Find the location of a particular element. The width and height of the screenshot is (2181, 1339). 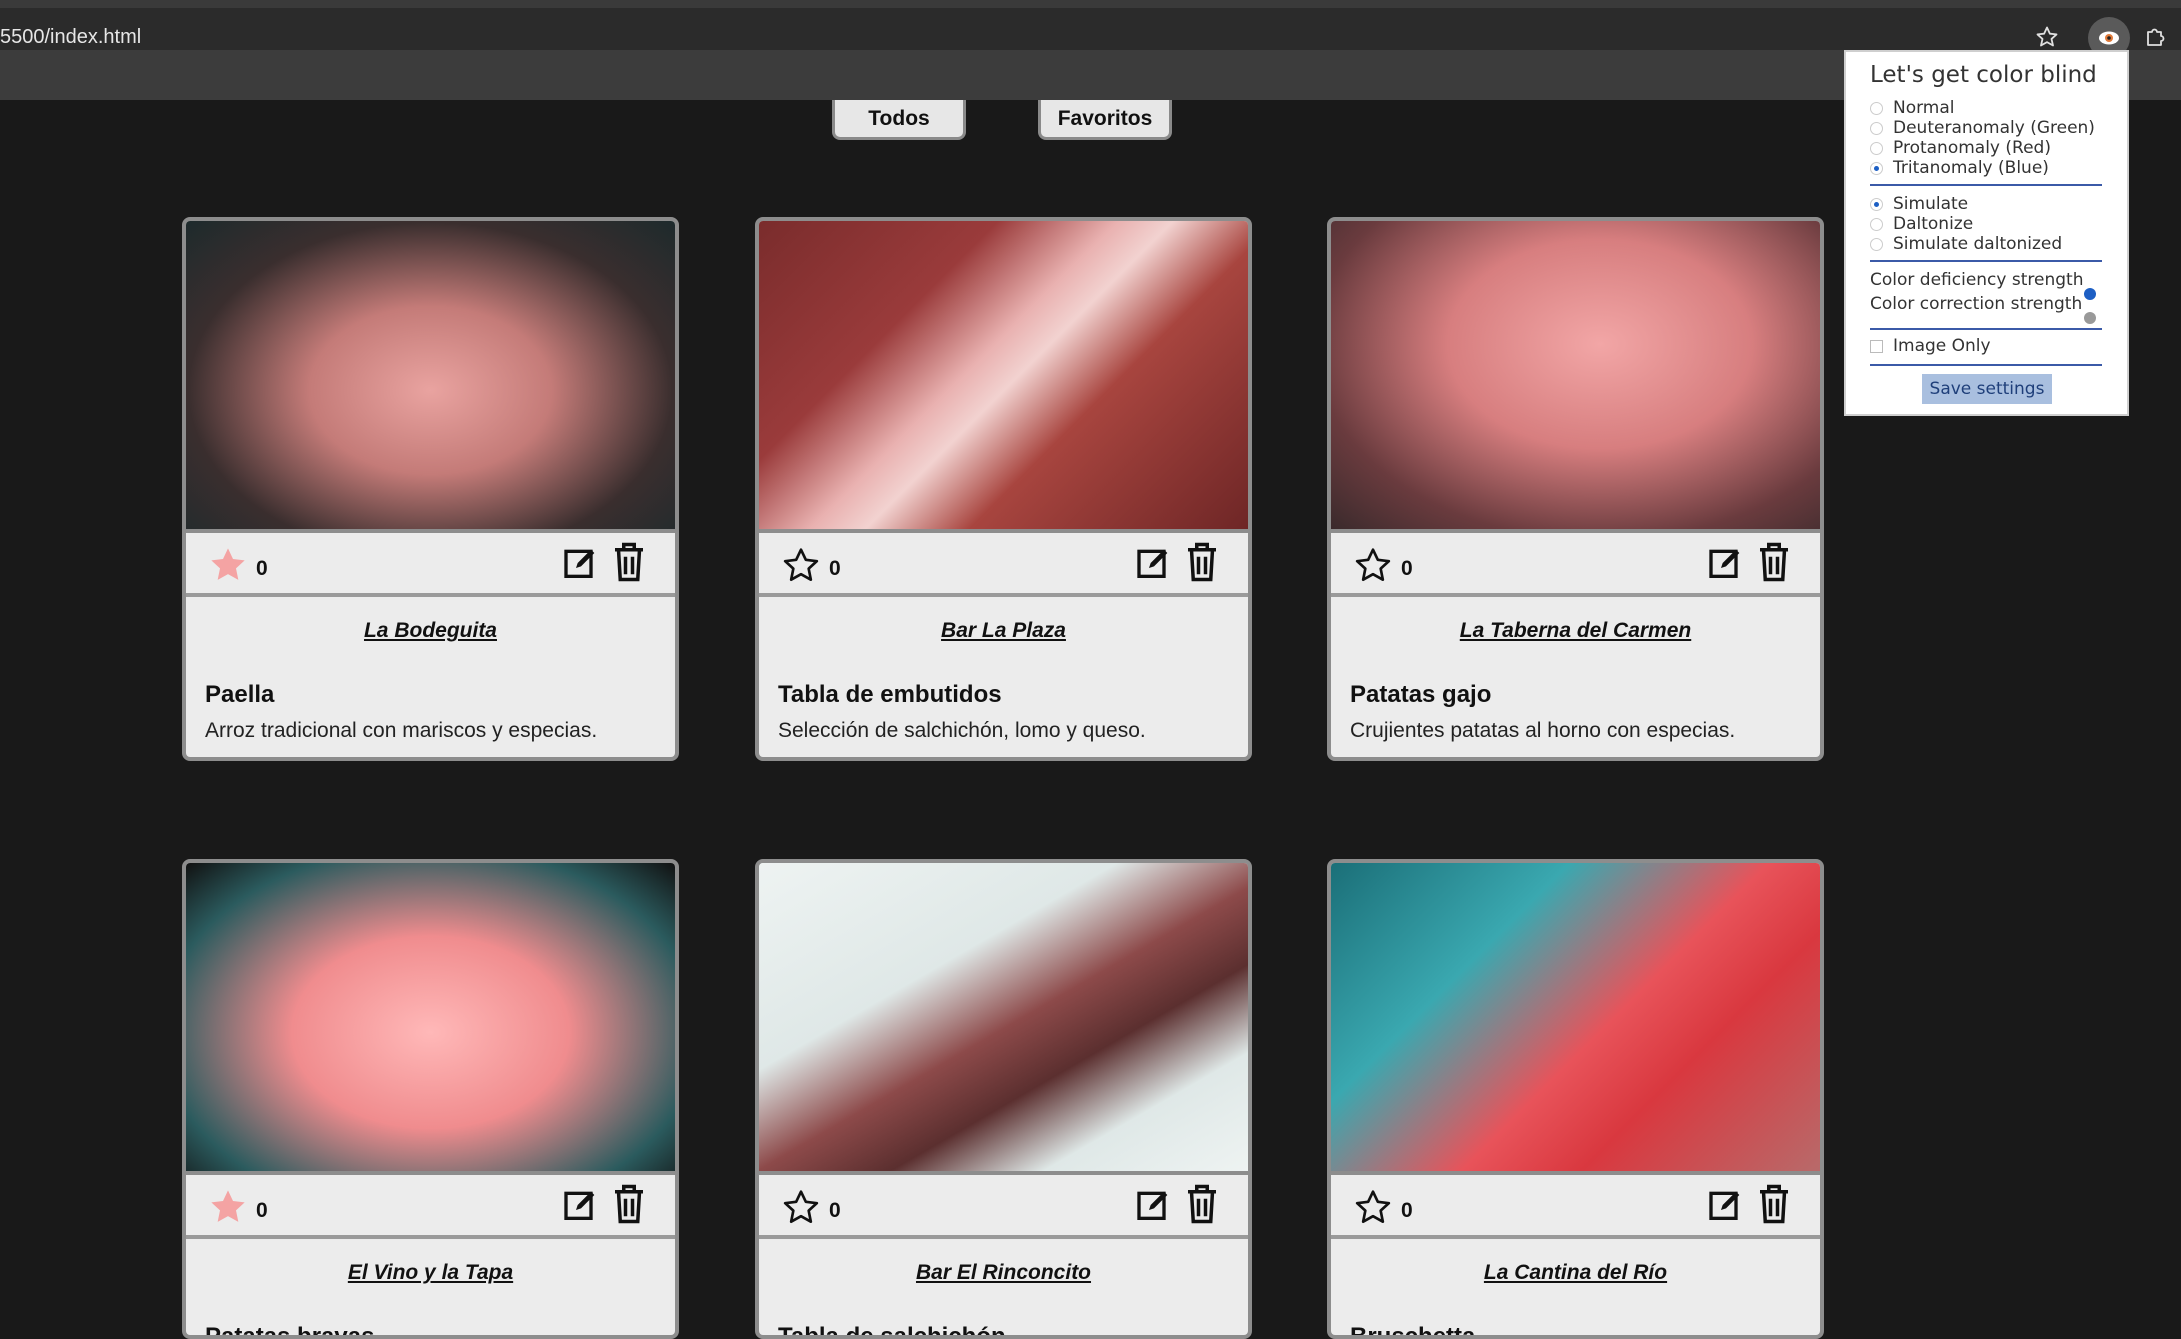

dish-name: Tabla de embutidos is located at coordinates (890, 694).